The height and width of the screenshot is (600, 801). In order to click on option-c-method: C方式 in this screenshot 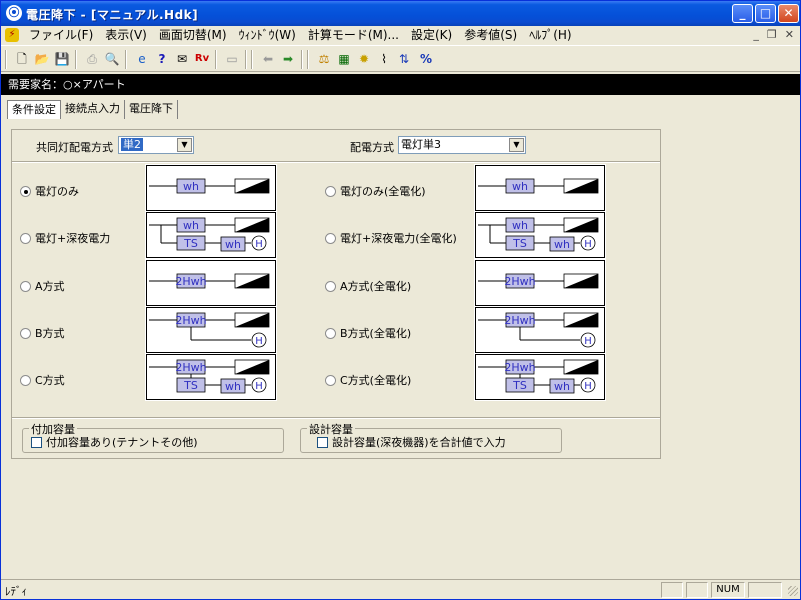, I will do `click(42, 380)`.